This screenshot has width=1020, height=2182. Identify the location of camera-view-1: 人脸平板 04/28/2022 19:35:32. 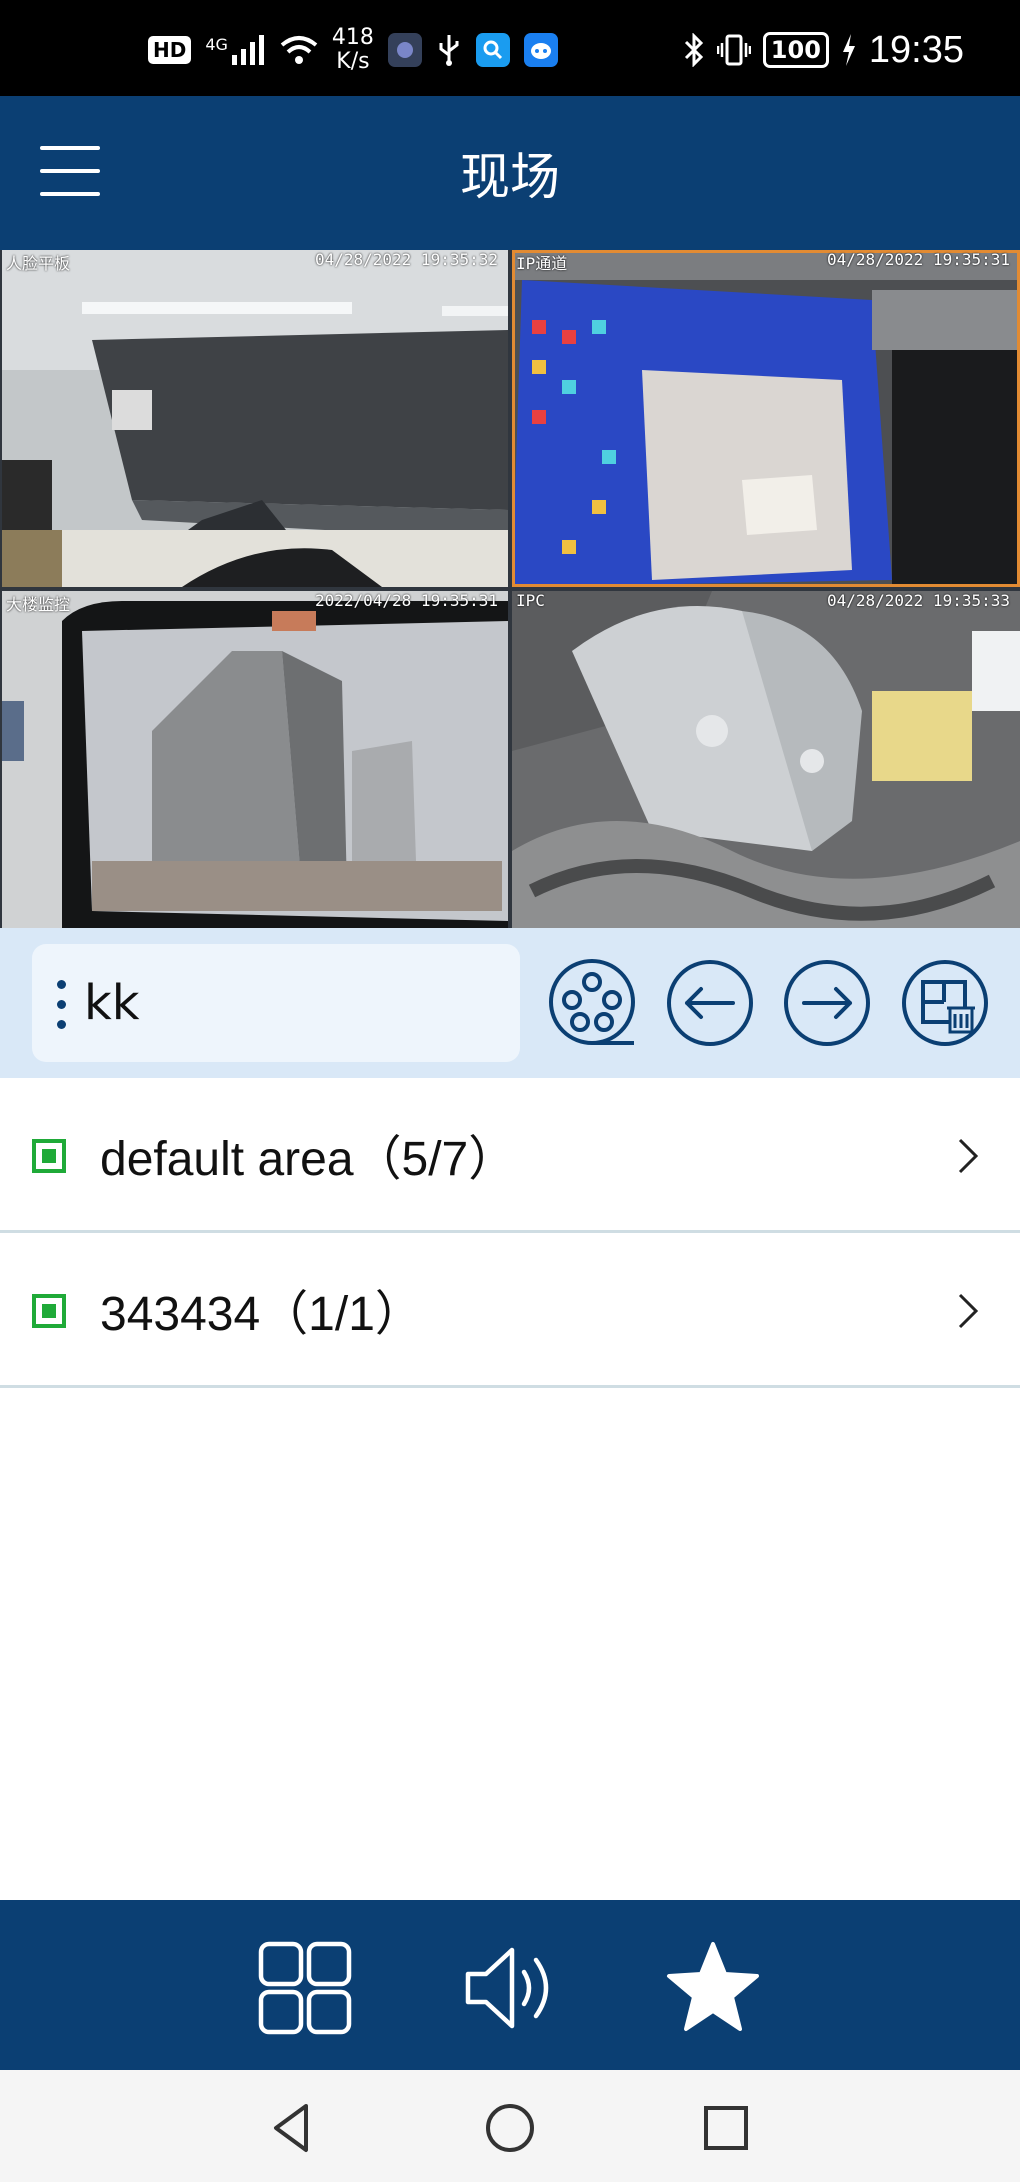
(255, 418).